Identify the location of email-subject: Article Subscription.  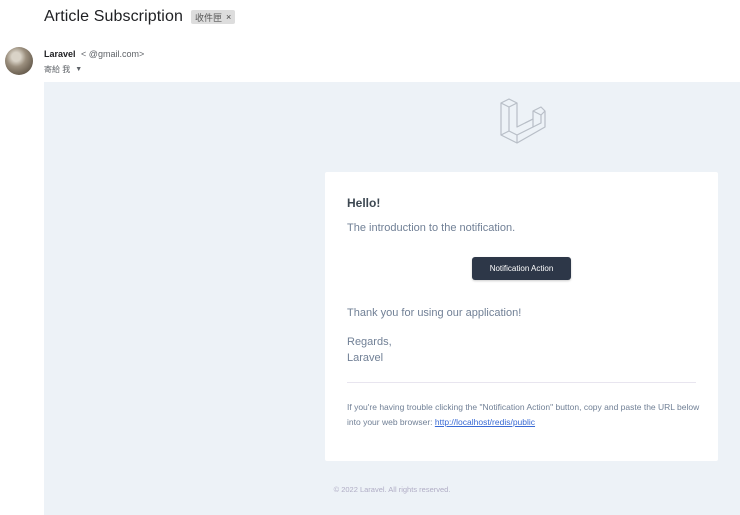
(113, 16).